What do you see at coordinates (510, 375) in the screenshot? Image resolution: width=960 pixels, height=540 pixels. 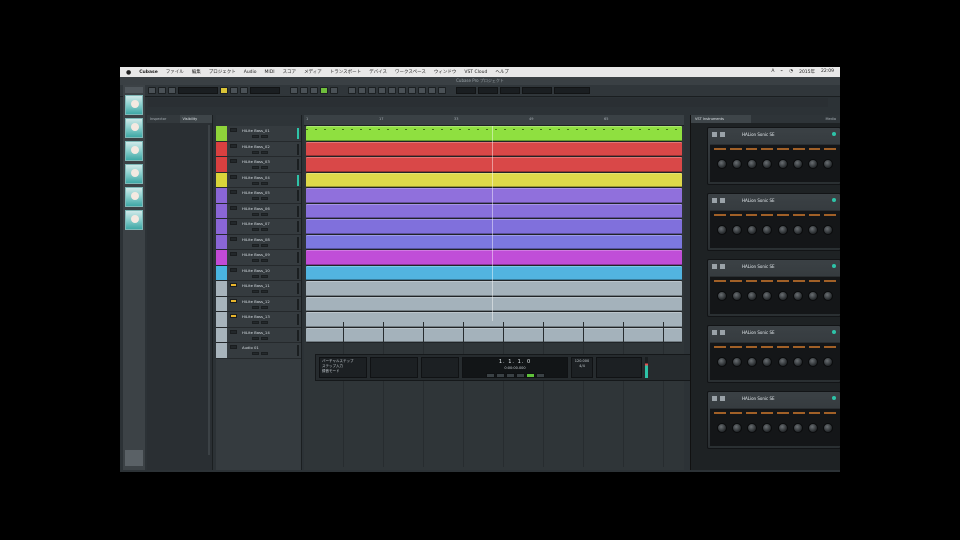 I see `cycle-button` at bounding box center [510, 375].